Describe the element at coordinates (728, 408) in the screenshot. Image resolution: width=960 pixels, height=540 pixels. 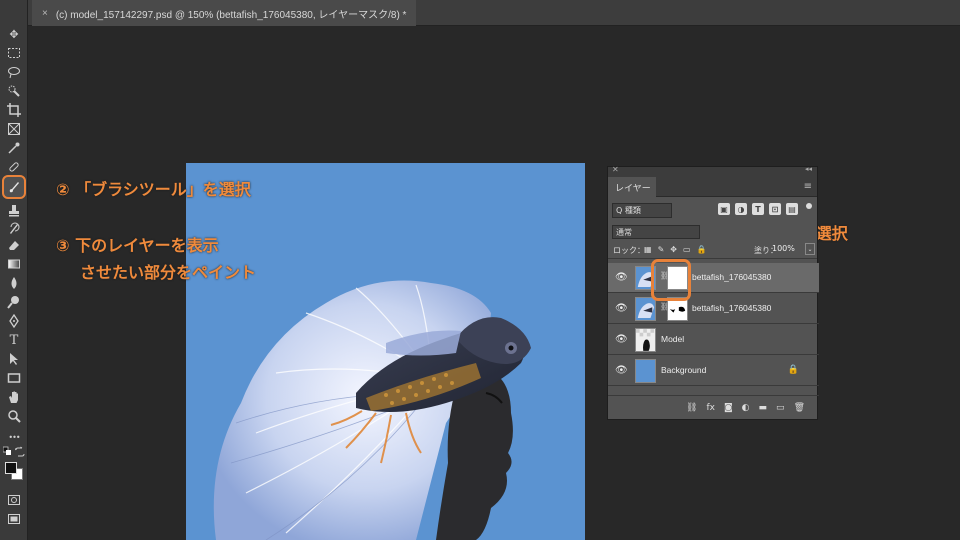
I see `add-mask-icon: ◙` at that location.